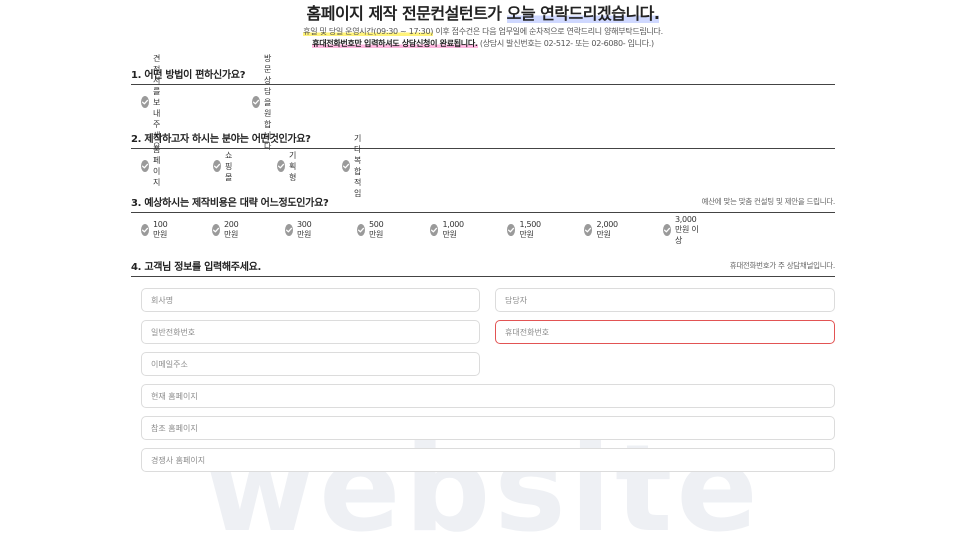 This screenshot has width=966, height=559. I want to click on competitor-homepage-input, so click(488, 460).